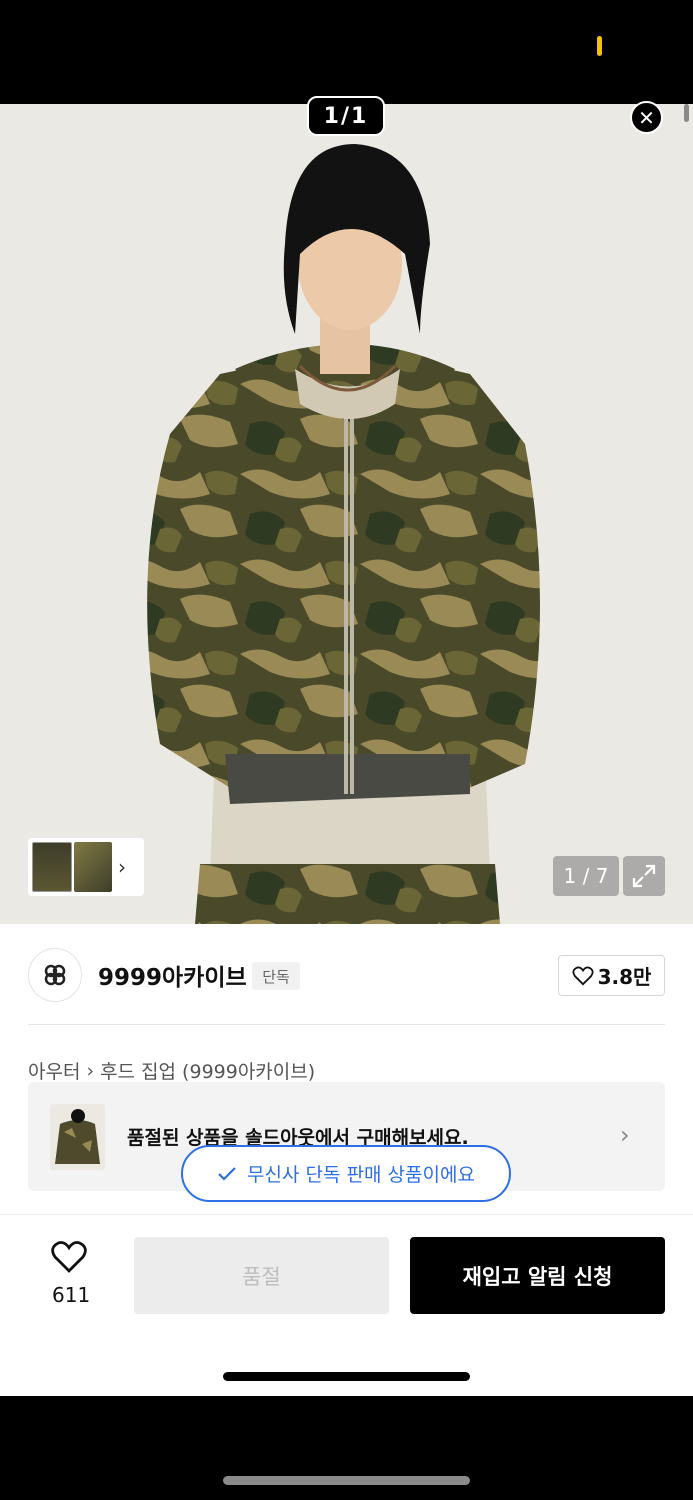 This screenshot has height=1500, width=693. What do you see at coordinates (586, 876) in the screenshot?
I see `image-counter: 1 / 7` at bounding box center [586, 876].